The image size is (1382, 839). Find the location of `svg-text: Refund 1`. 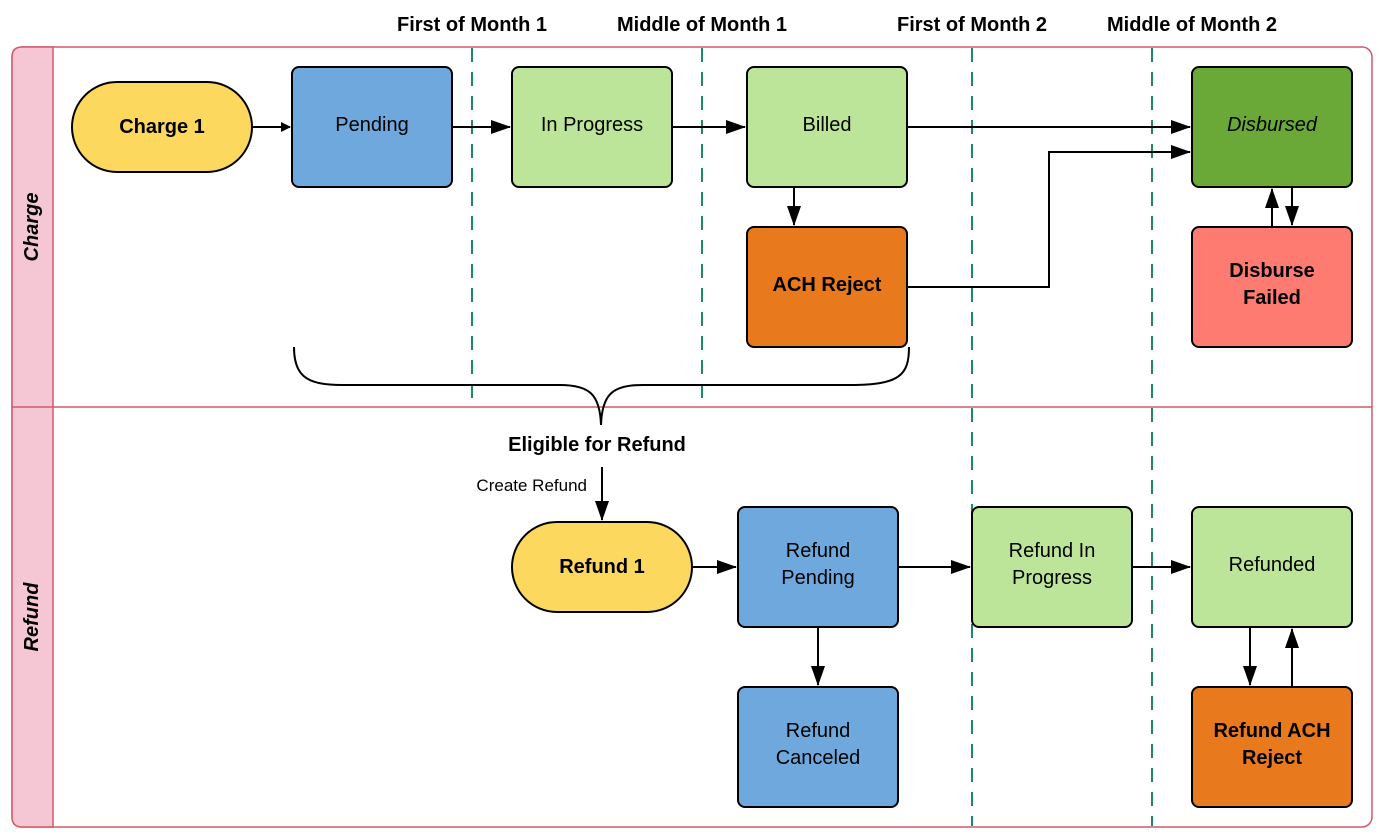

svg-text: Refund 1 is located at coordinates (602, 567).